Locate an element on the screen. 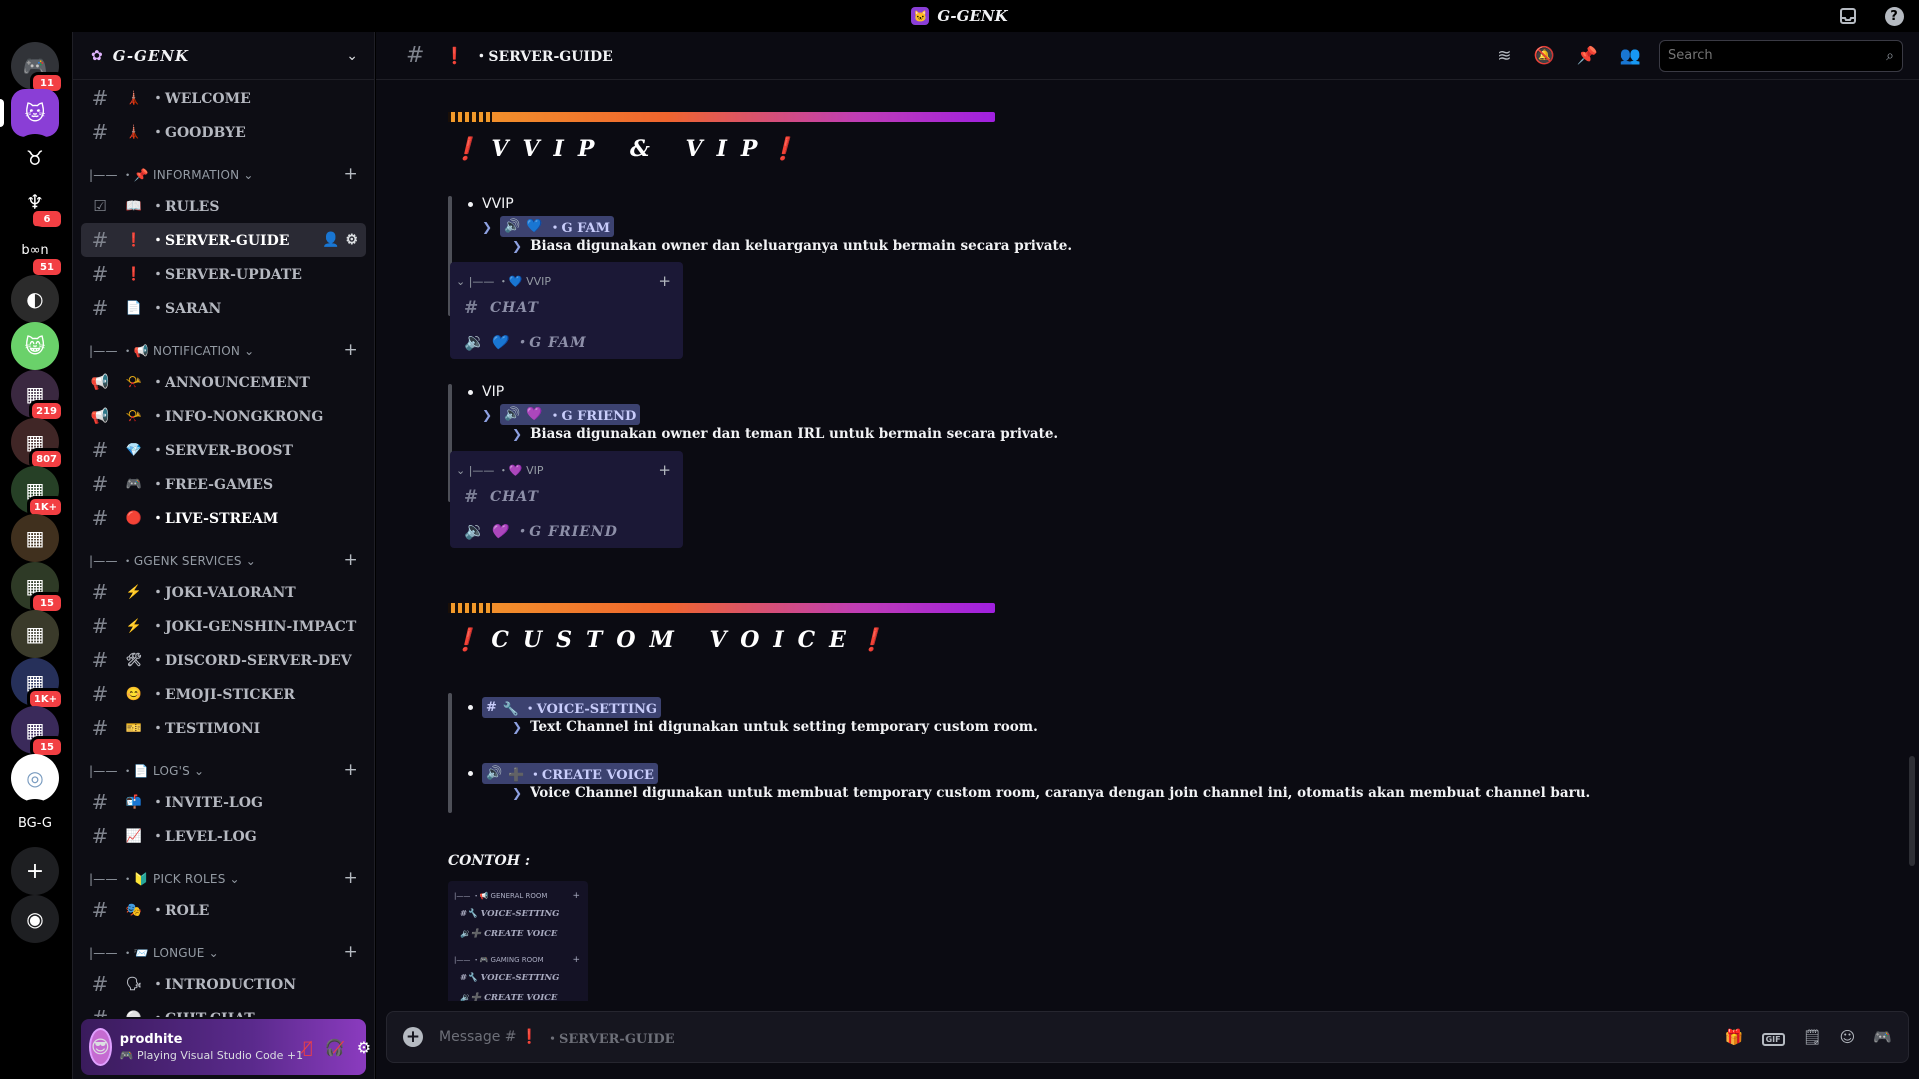  channel-item: # 📄 ・SARAN is located at coordinates (223, 308).